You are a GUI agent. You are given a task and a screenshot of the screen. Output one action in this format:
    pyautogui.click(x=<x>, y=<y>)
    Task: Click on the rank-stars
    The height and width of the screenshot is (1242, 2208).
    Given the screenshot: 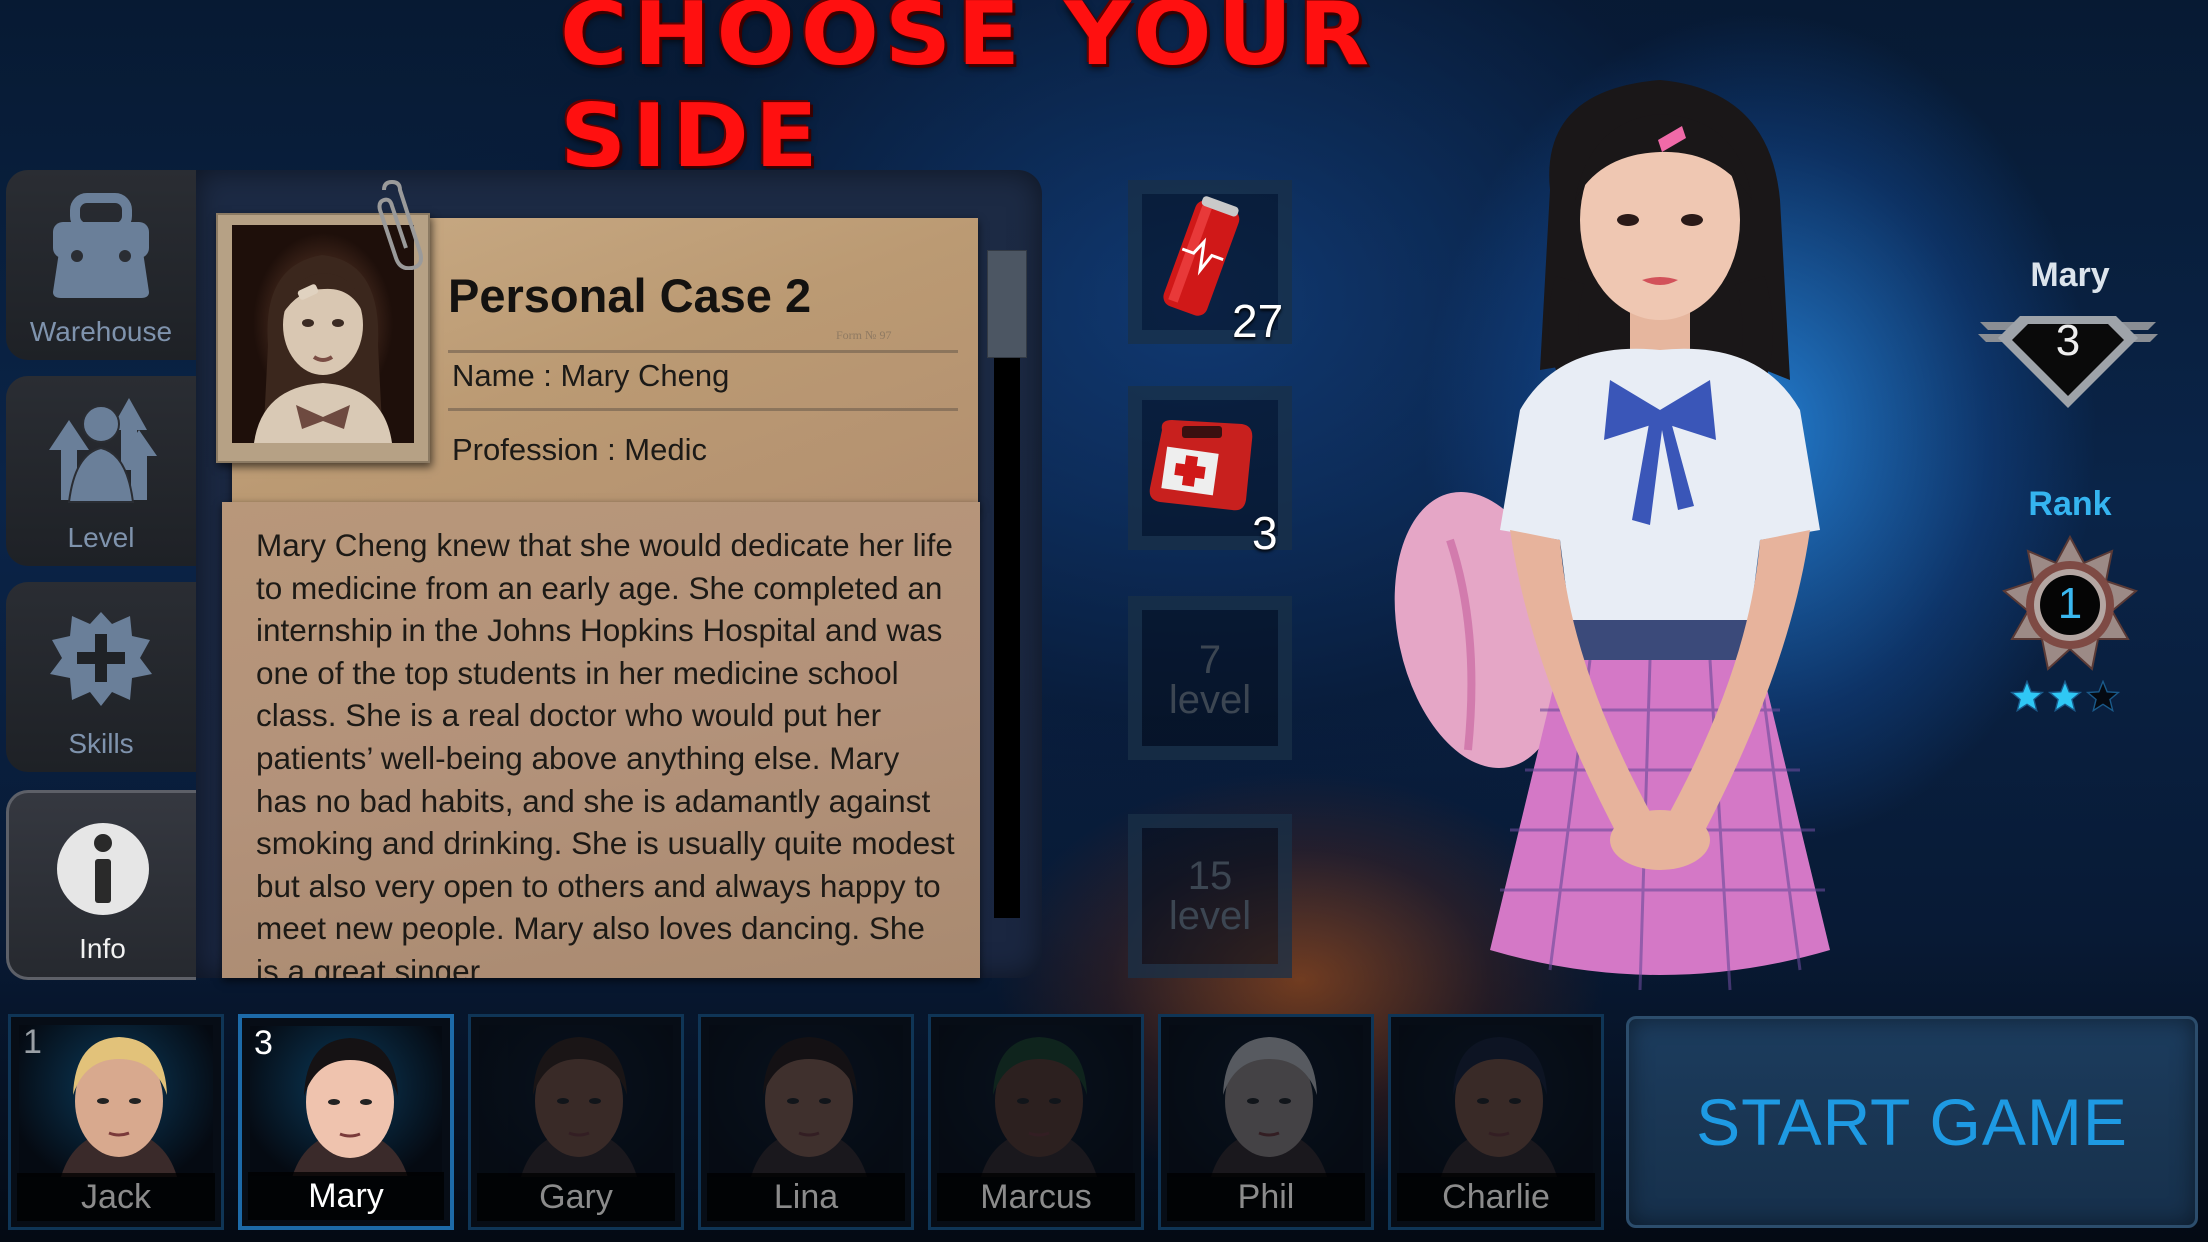 What is the action you would take?
    pyautogui.click(x=2065, y=698)
    